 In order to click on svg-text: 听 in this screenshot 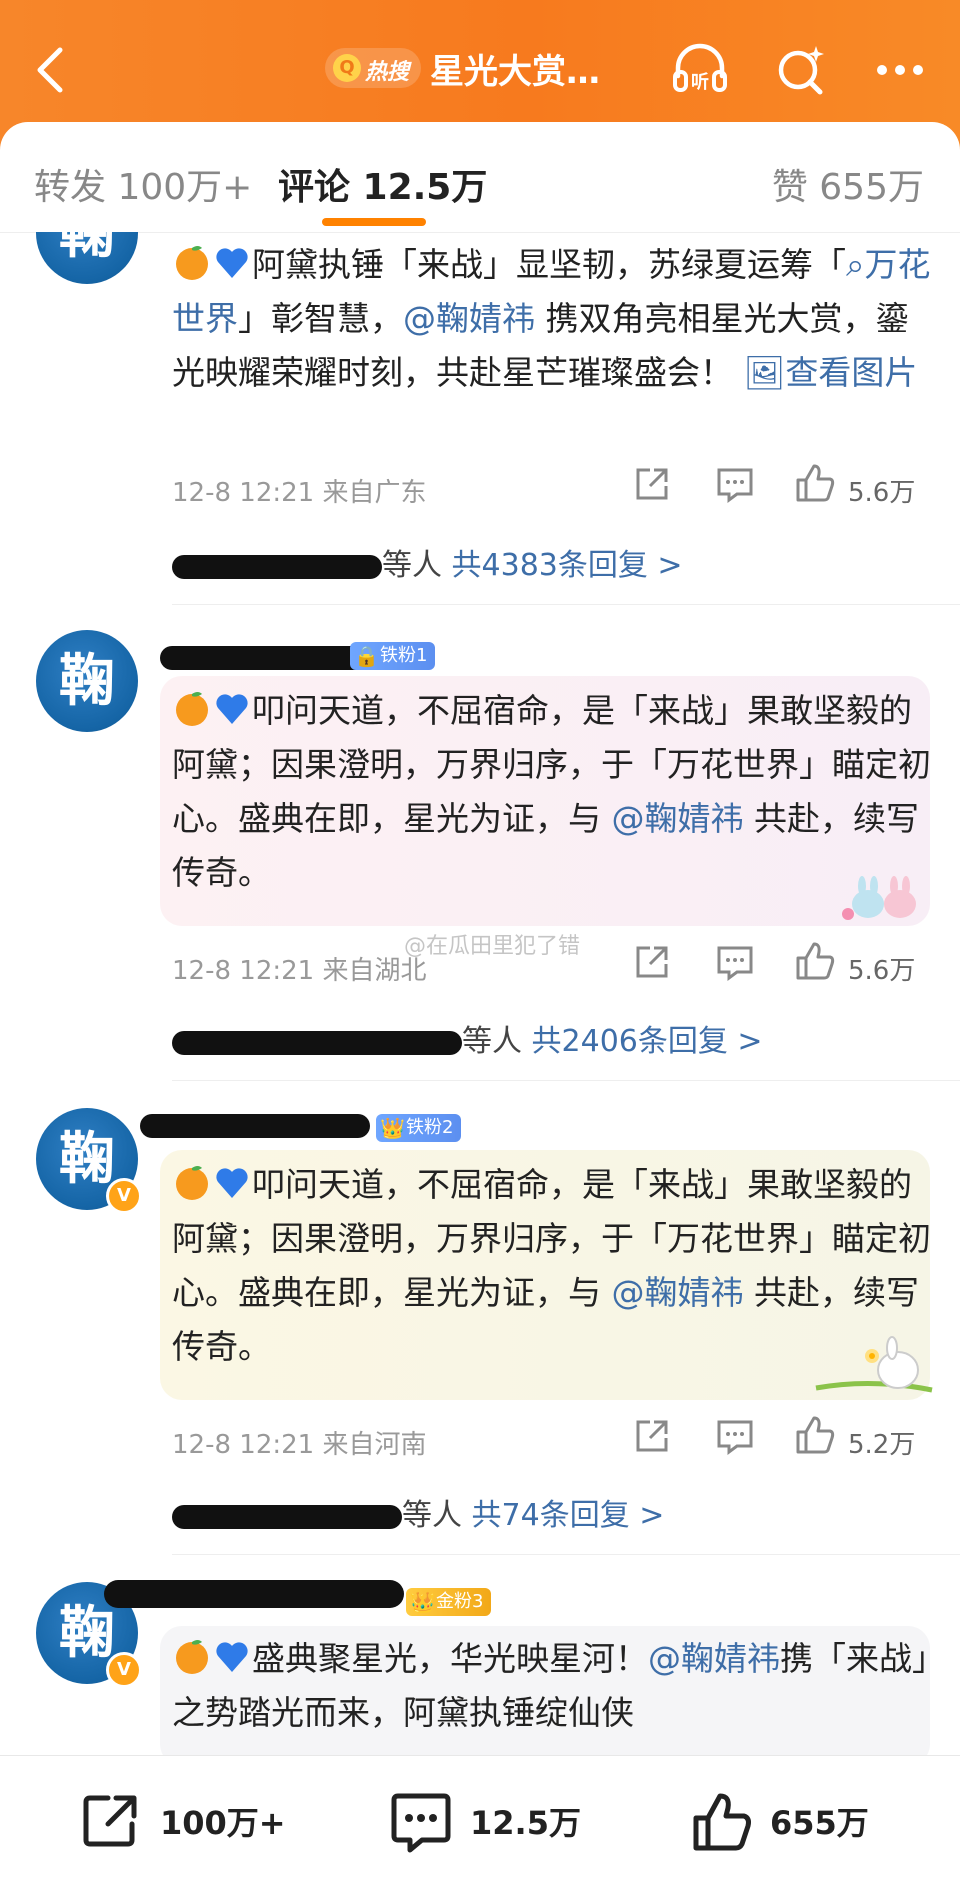, I will do `click(700, 82)`.